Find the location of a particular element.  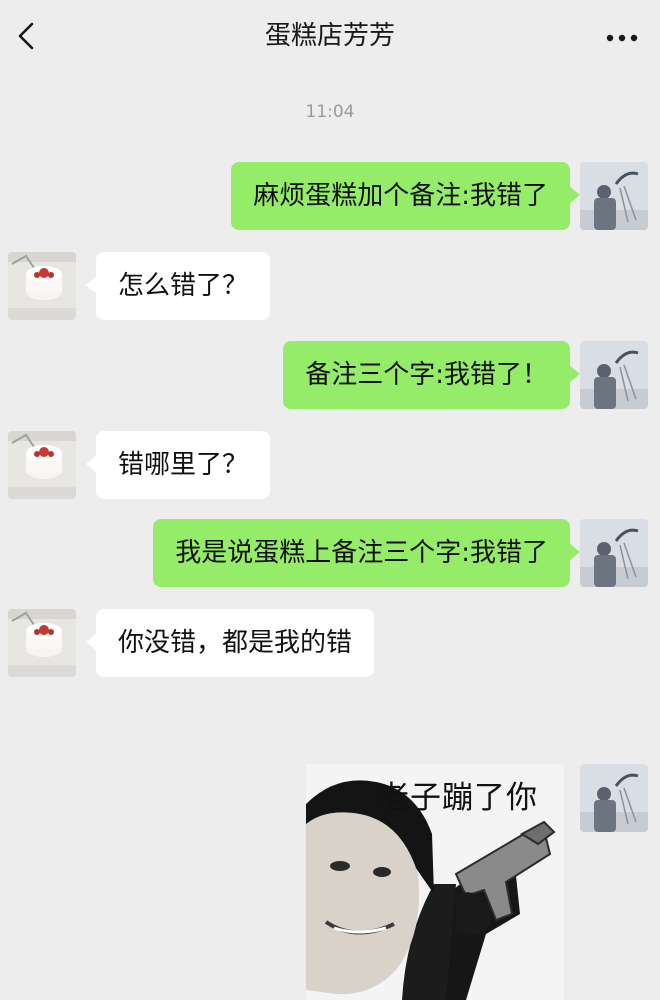

message-bubble-incoming: 怎么错了？ is located at coordinates (178, 286).